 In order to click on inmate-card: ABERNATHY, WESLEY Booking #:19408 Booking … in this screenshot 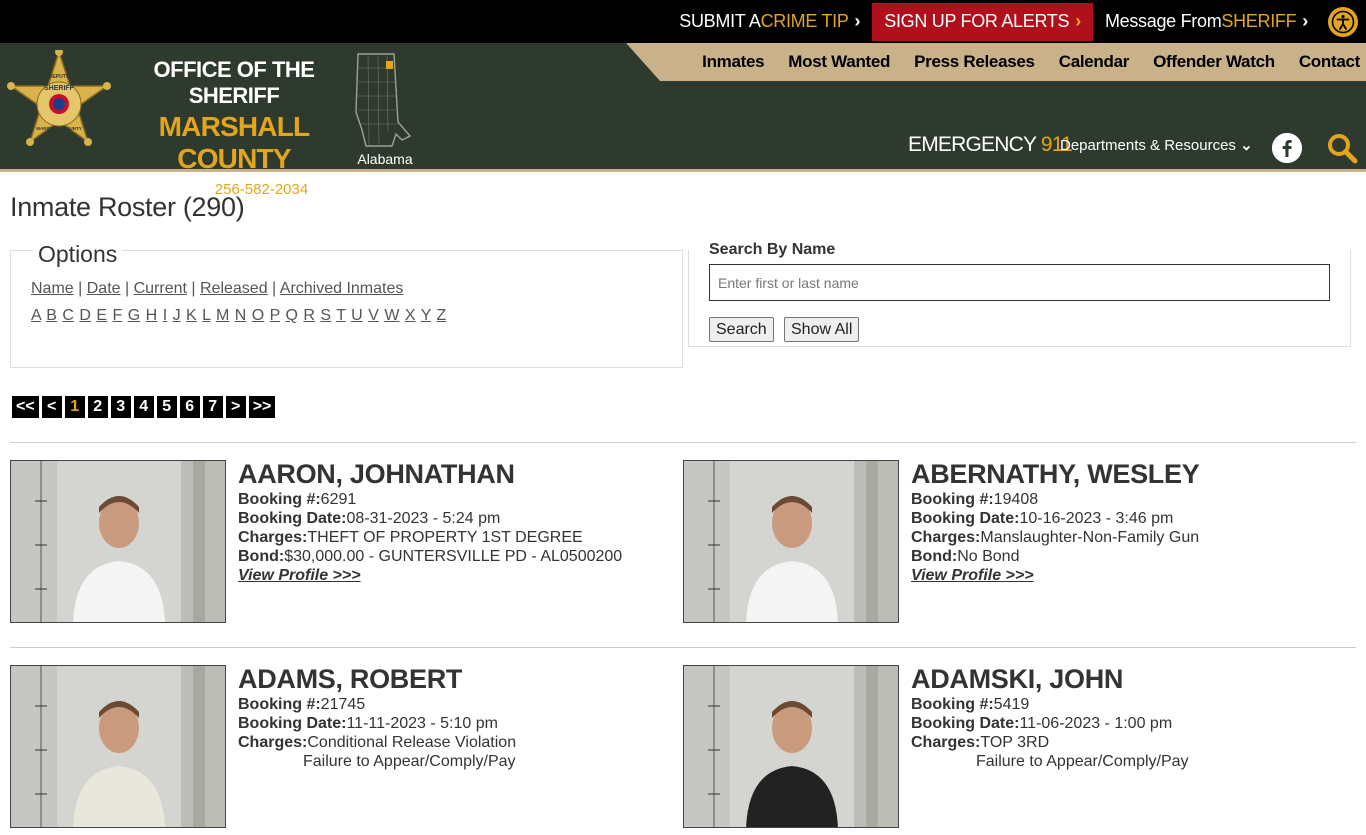, I will do `click(1013, 544)`.